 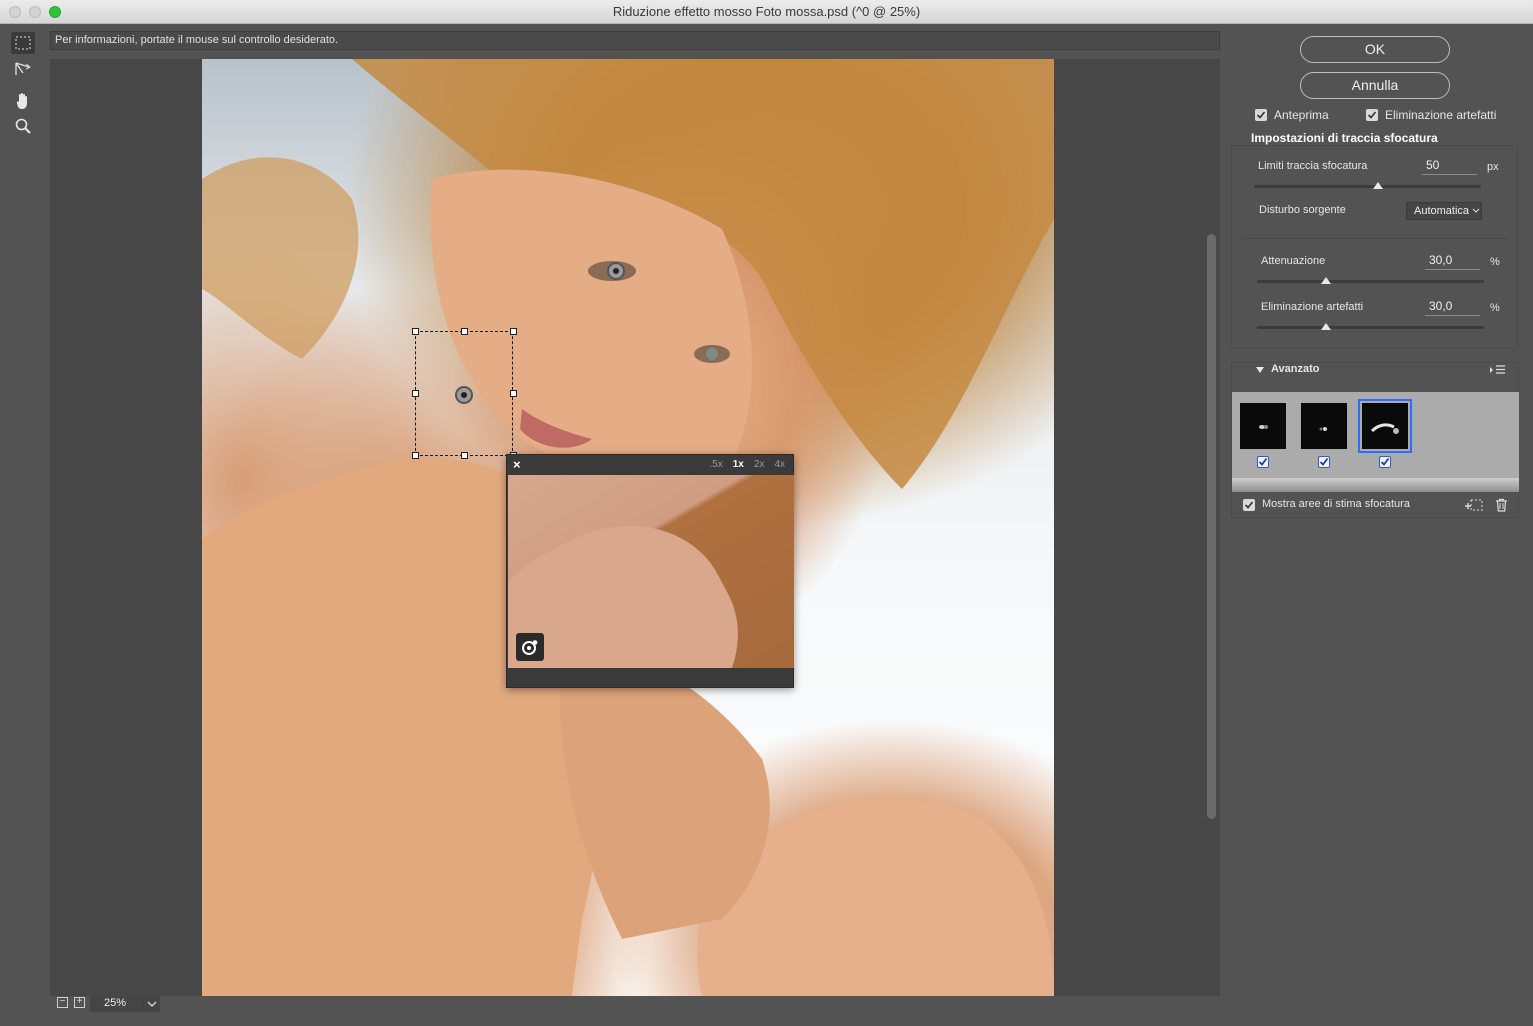 I want to click on smoothing-slider, so click(x=1370, y=281).